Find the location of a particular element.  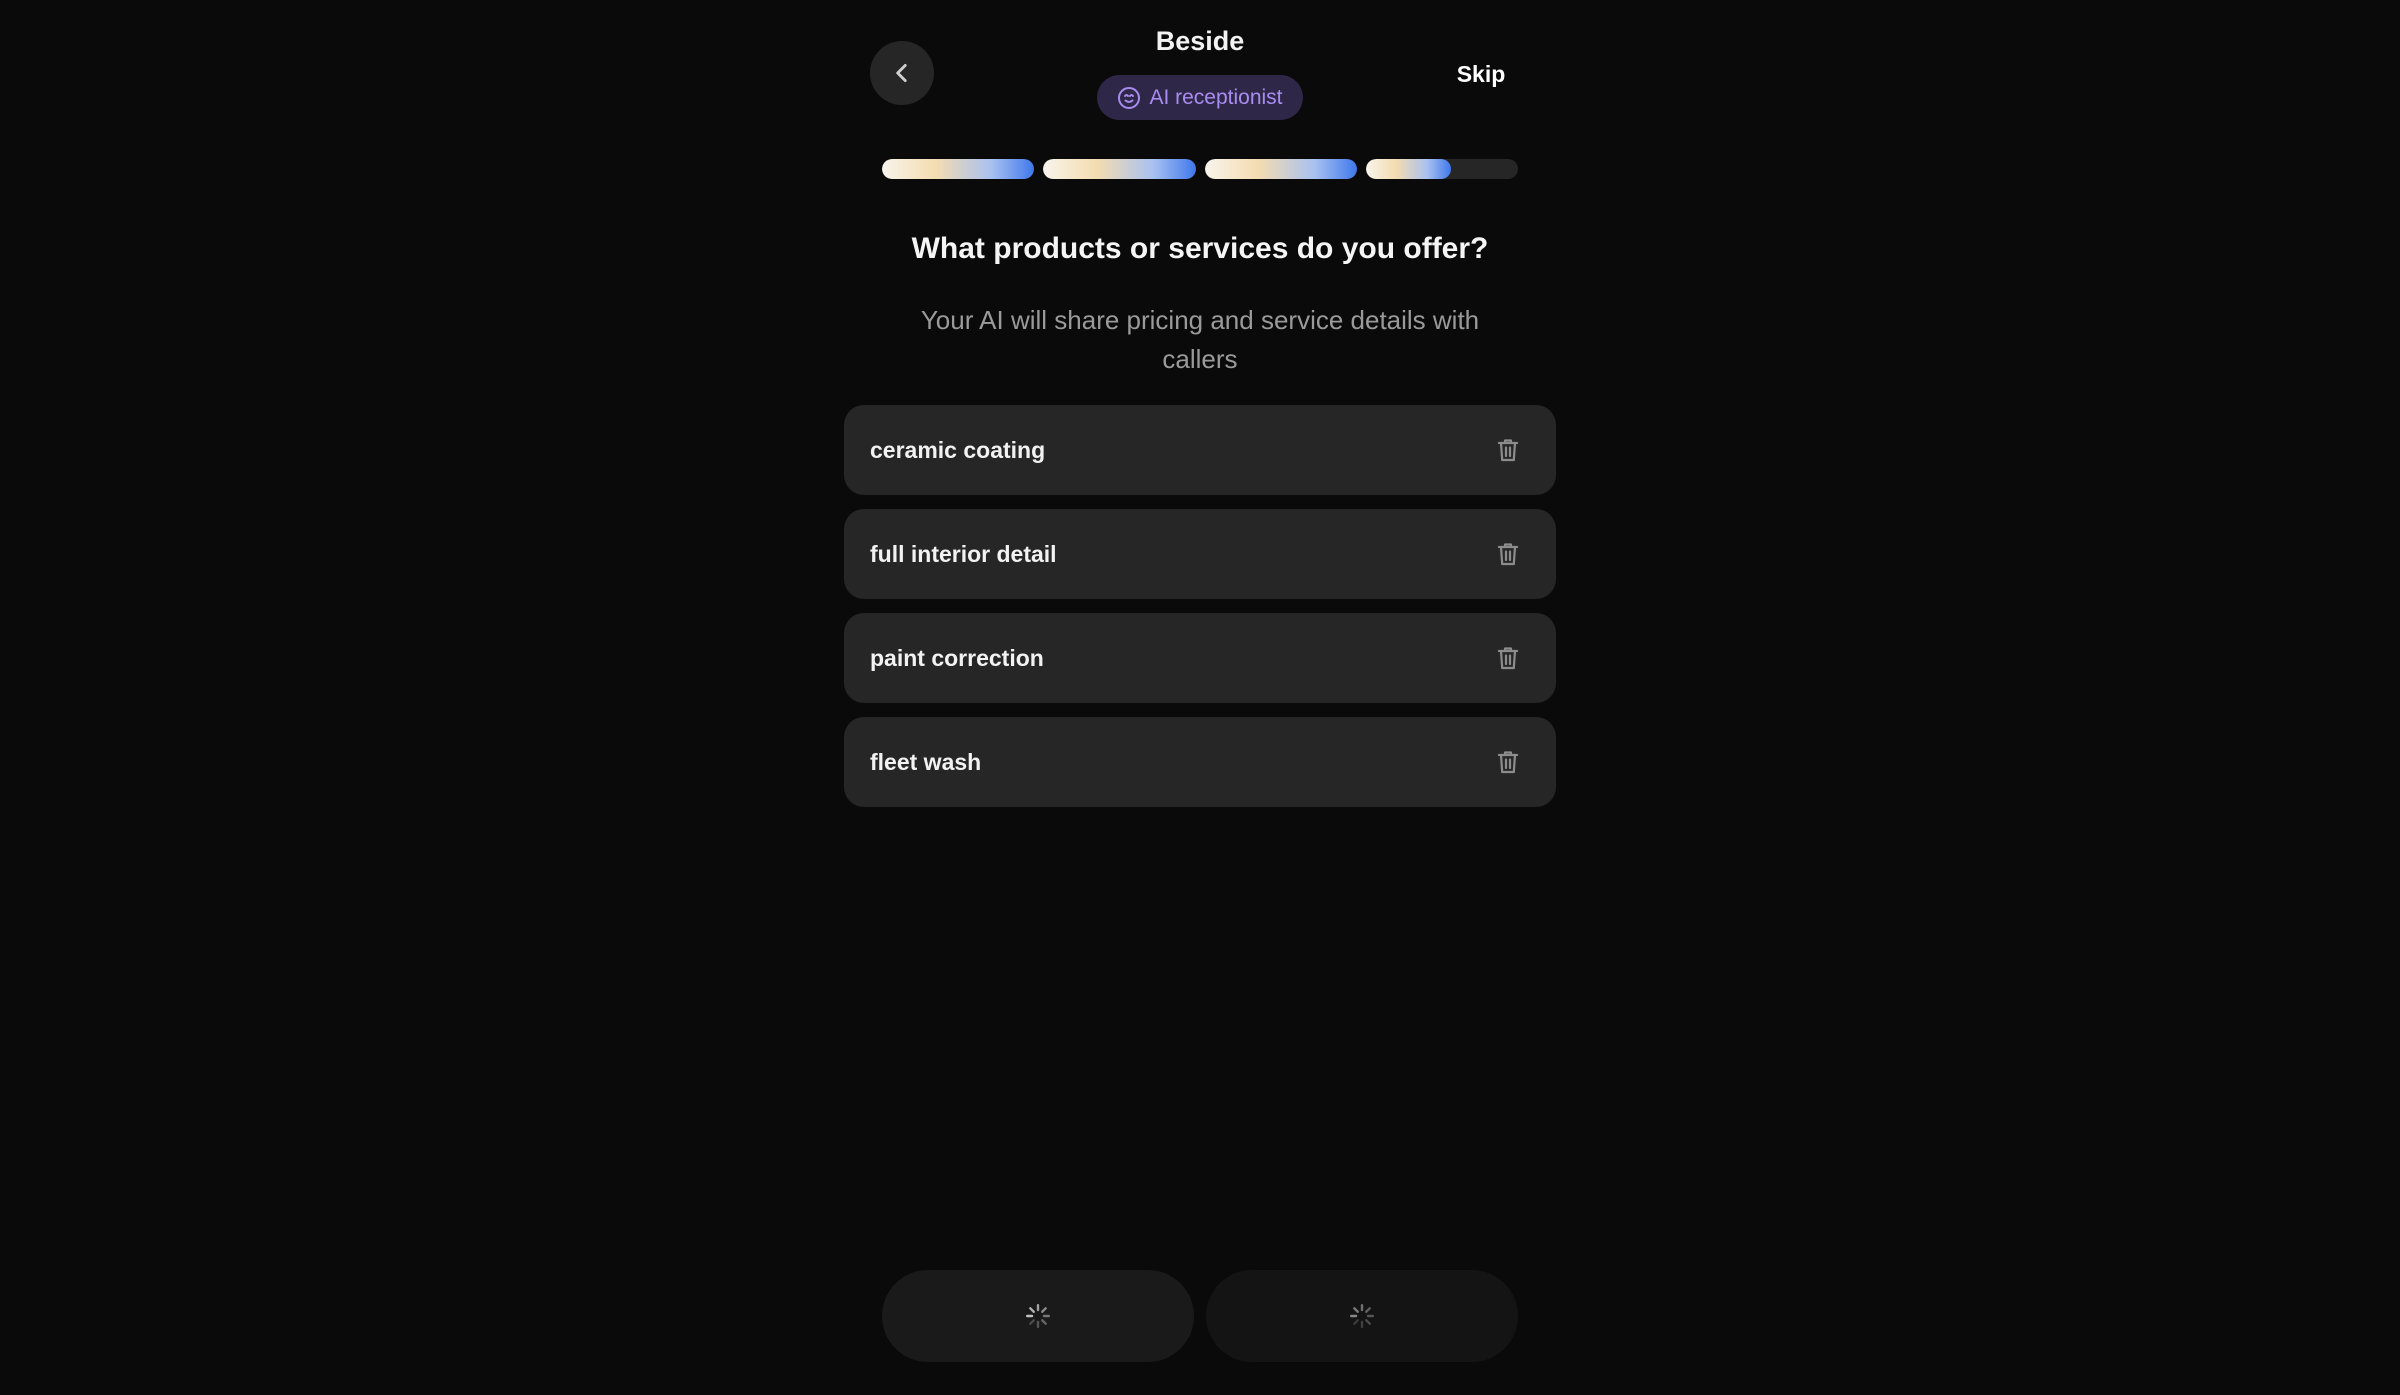

skip-button: Skip is located at coordinates (1481, 74).